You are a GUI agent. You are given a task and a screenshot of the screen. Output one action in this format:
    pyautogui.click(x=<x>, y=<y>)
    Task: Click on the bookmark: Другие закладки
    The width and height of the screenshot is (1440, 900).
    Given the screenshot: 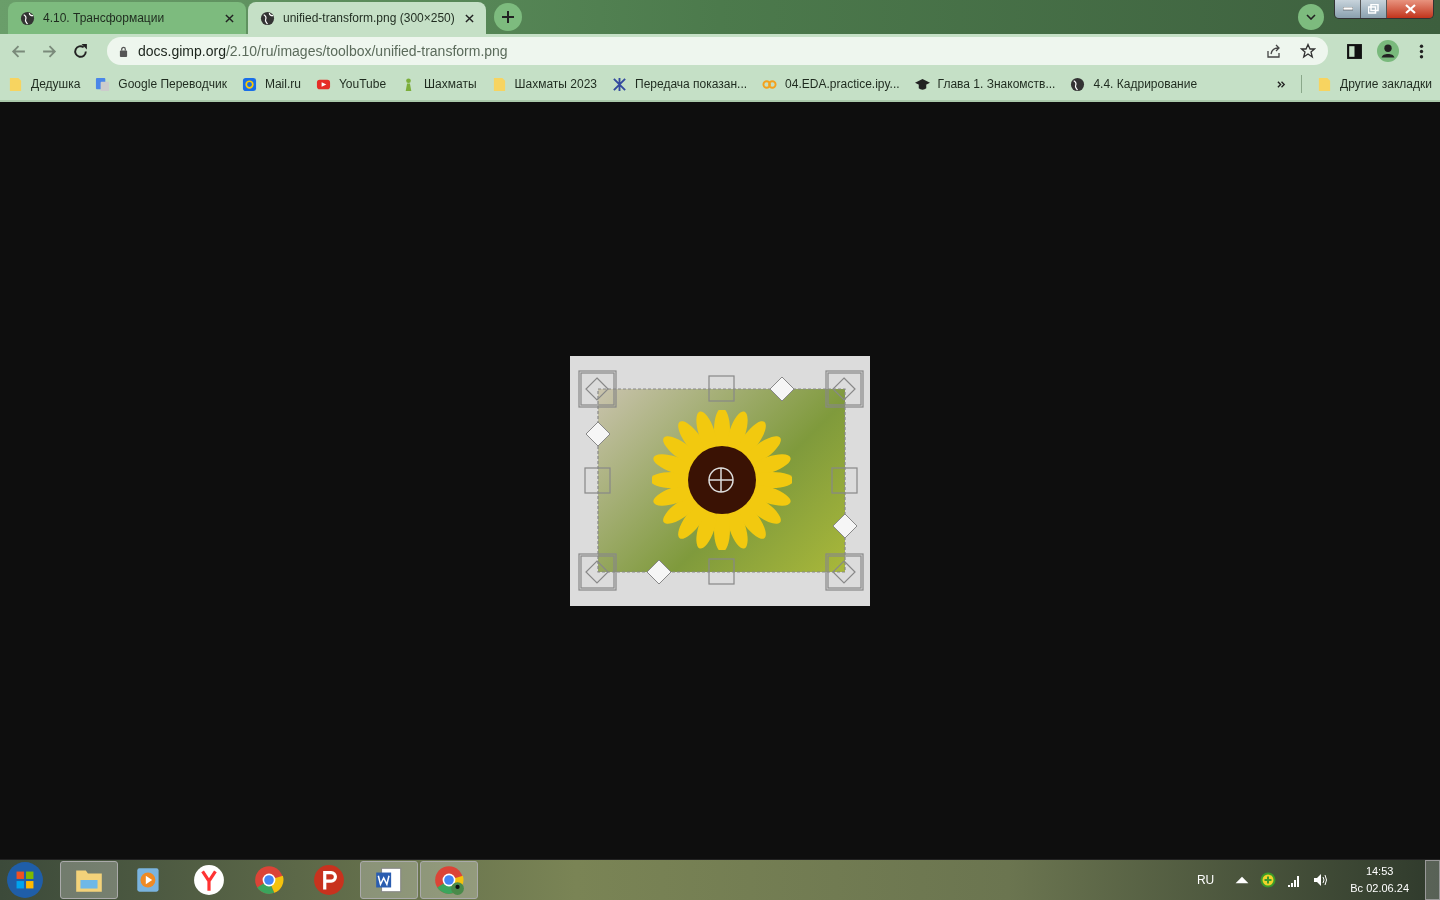 What is the action you would take?
    pyautogui.click(x=1374, y=84)
    